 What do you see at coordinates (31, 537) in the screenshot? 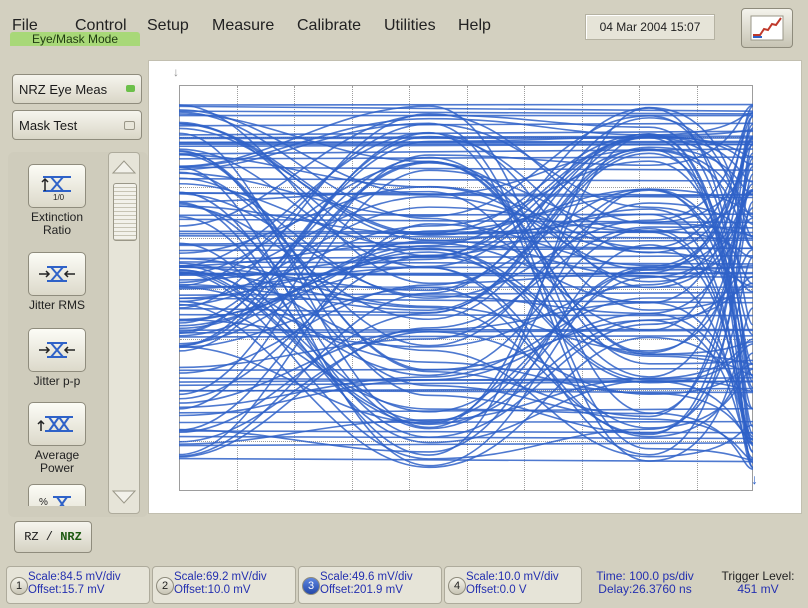
I see `rz-label: RZ` at bounding box center [31, 537].